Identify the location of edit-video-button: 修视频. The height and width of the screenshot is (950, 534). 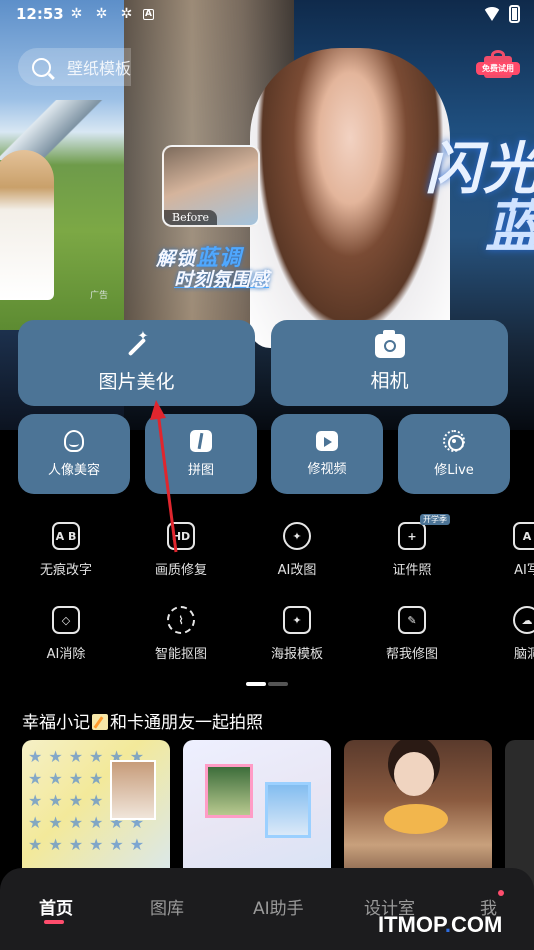
(327, 454).